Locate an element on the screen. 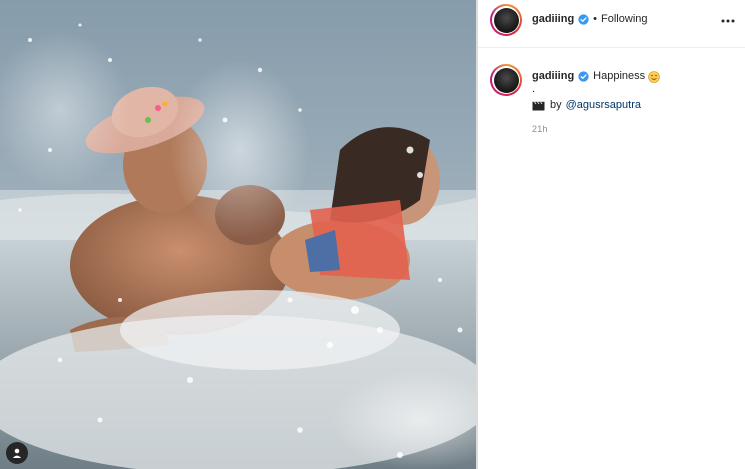  post-header: gadiiing • Following is located at coordinates (611, 24).